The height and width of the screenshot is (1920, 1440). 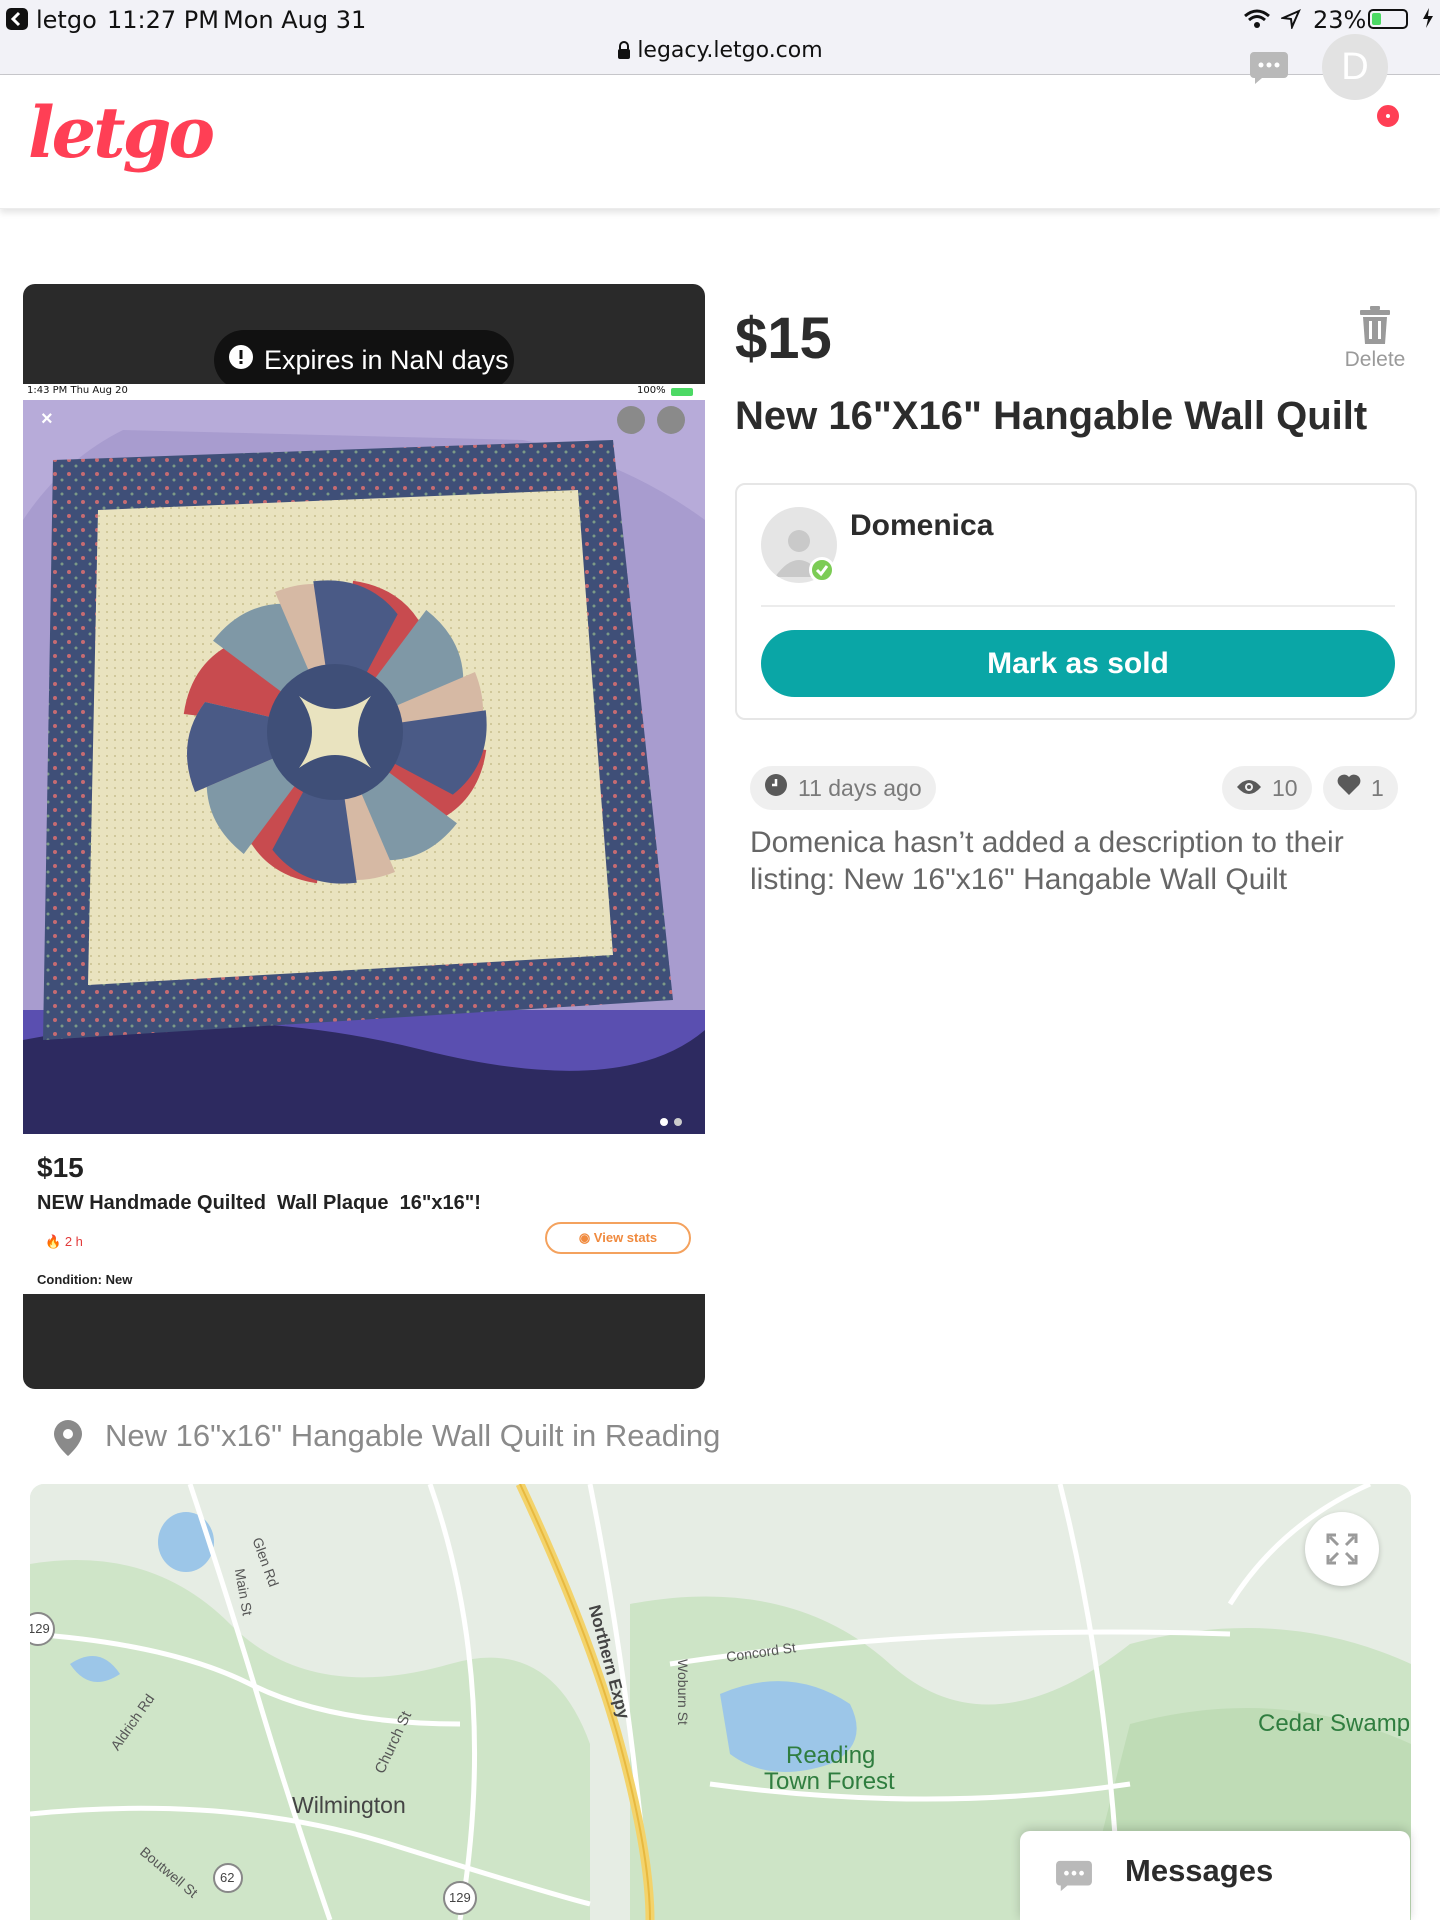 I want to click on map-fullscreen-button, so click(x=1342, y=1549).